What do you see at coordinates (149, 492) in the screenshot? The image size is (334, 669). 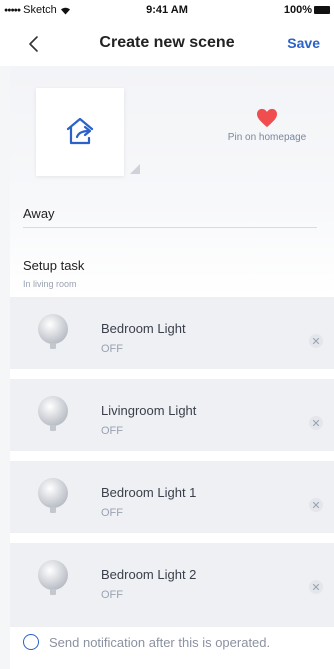 I see `light-name: Bedroom Light 1` at bounding box center [149, 492].